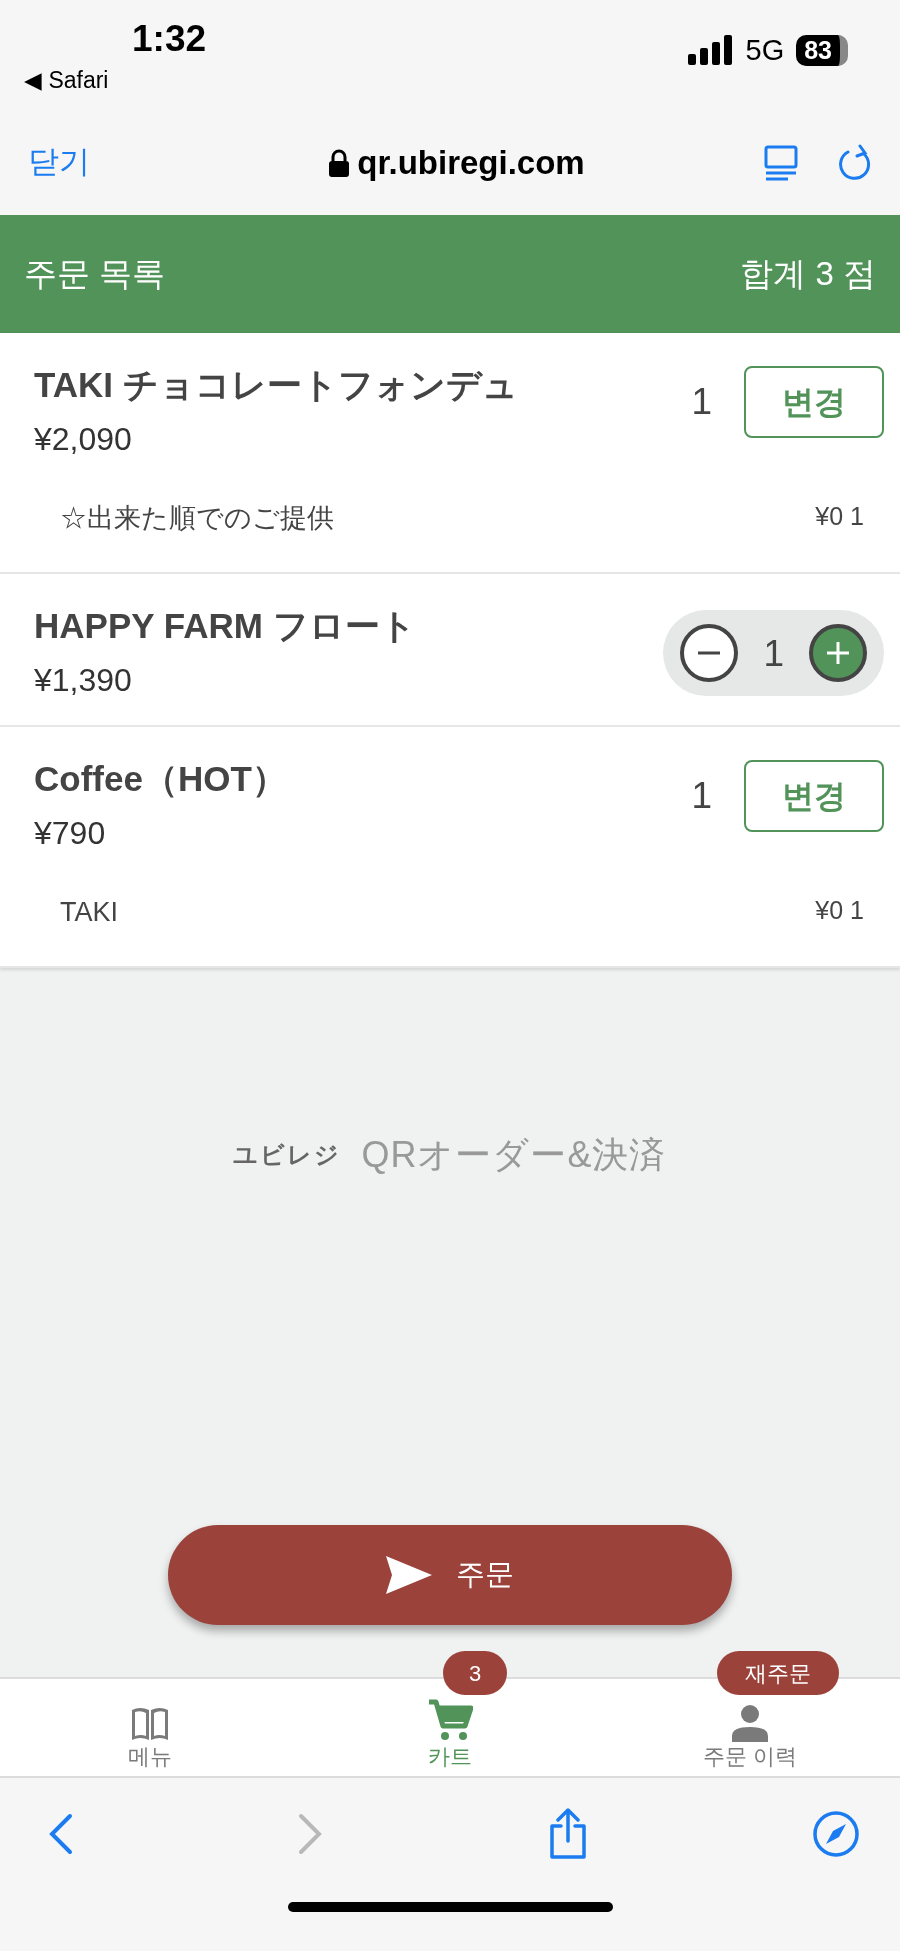 The image size is (900, 1951). I want to click on tab-label: 메뉴, so click(150, 1757).